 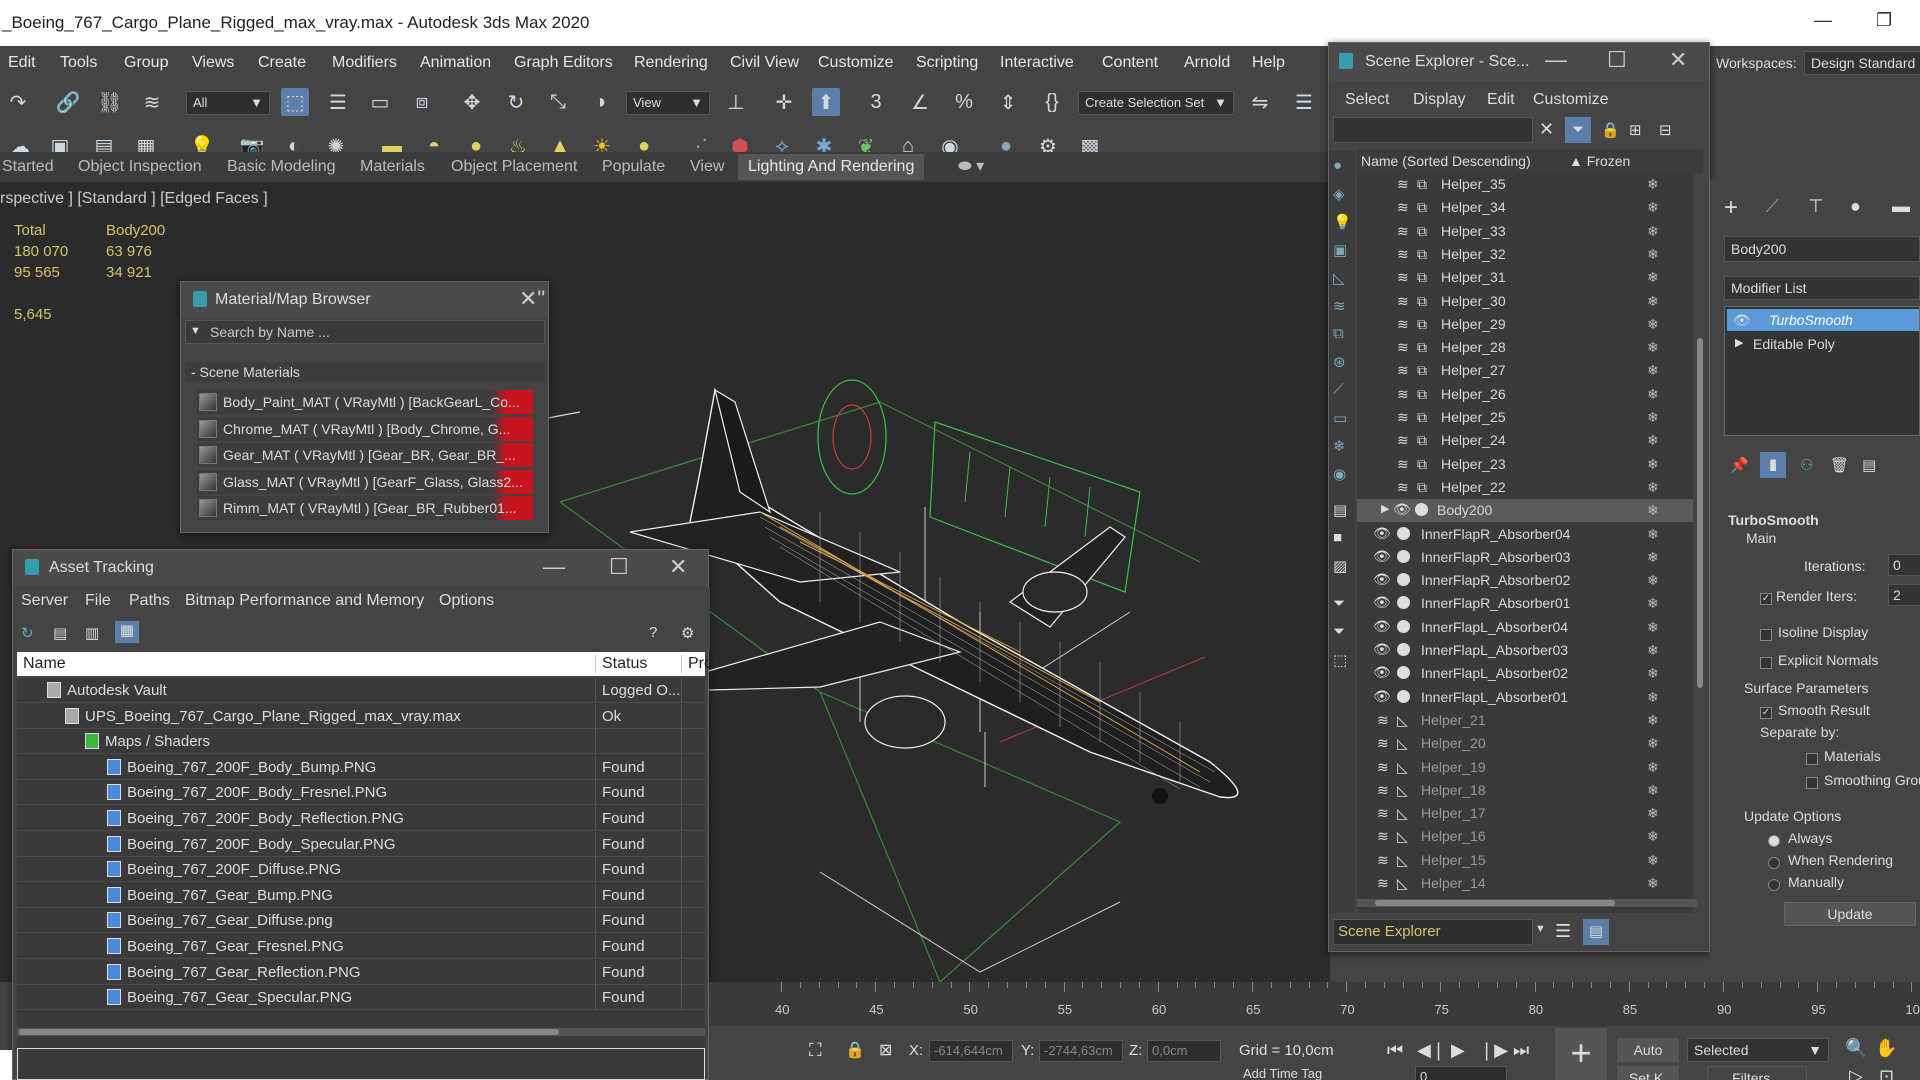 I want to click on set-key-big-button: +, so click(x=1581, y=1054).